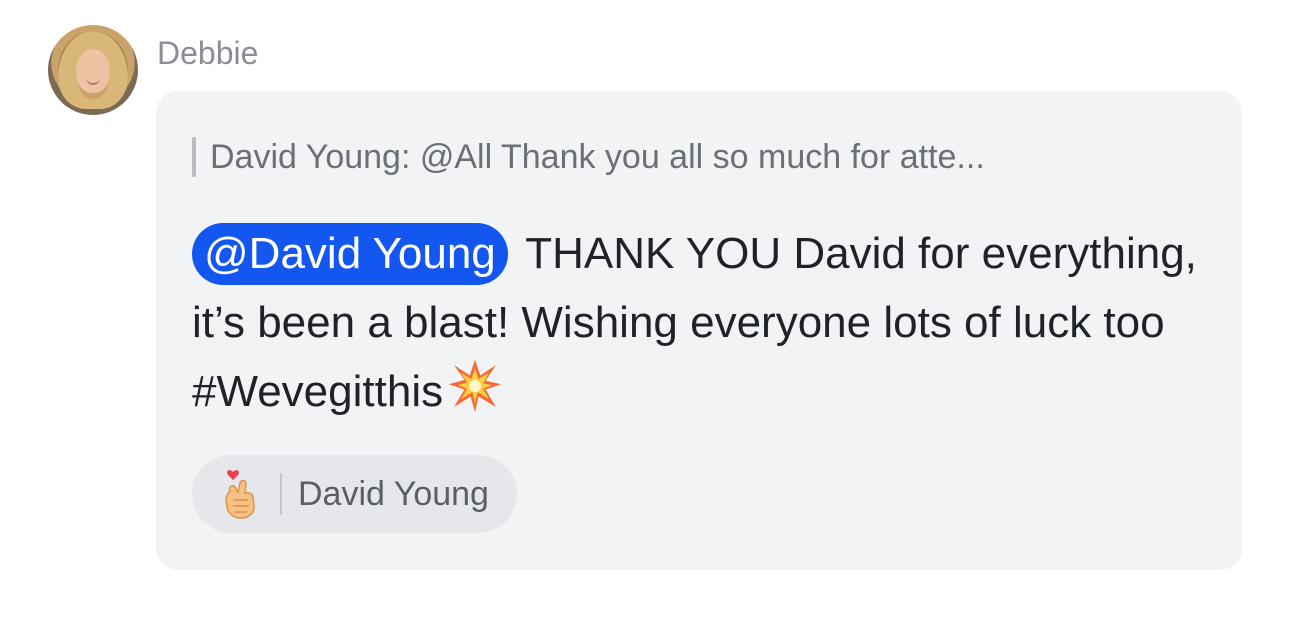 The image size is (1290, 624). I want to click on avatar-face, so click(93, 71).